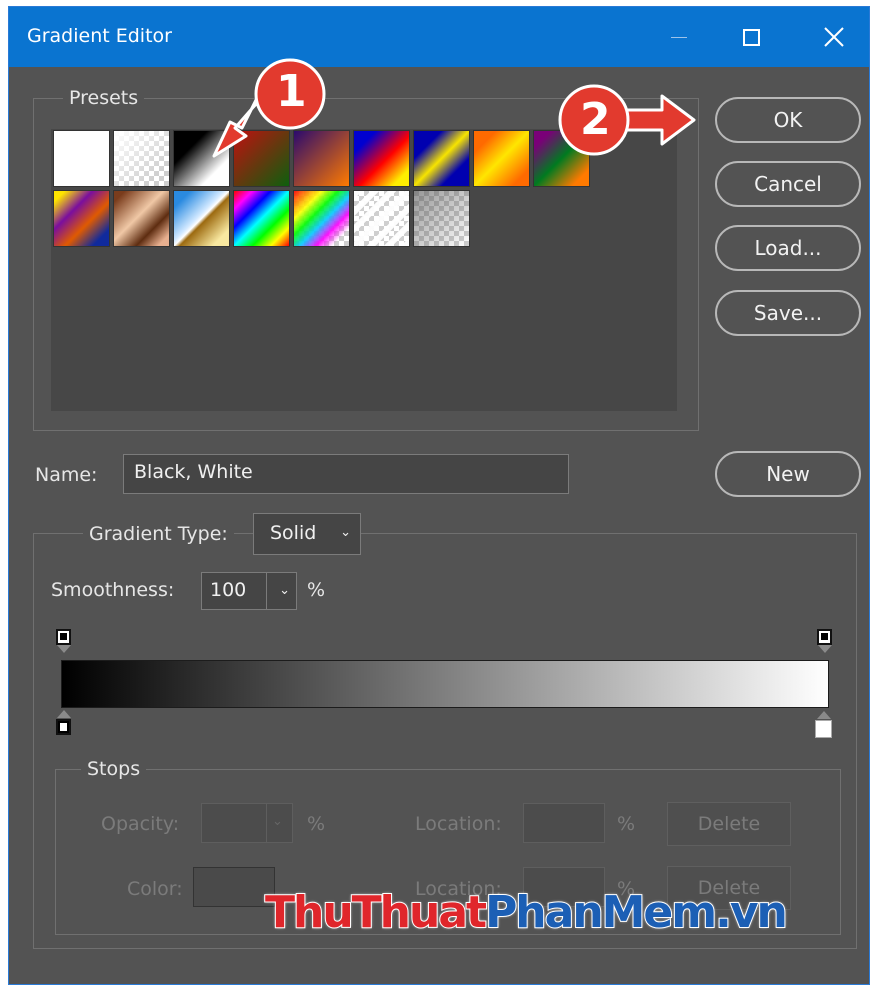 This screenshot has height=985, width=870. What do you see at coordinates (64, 649) in the screenshot?
I see `opacity-stop-left-pointer` at bounding box center [64, 649].